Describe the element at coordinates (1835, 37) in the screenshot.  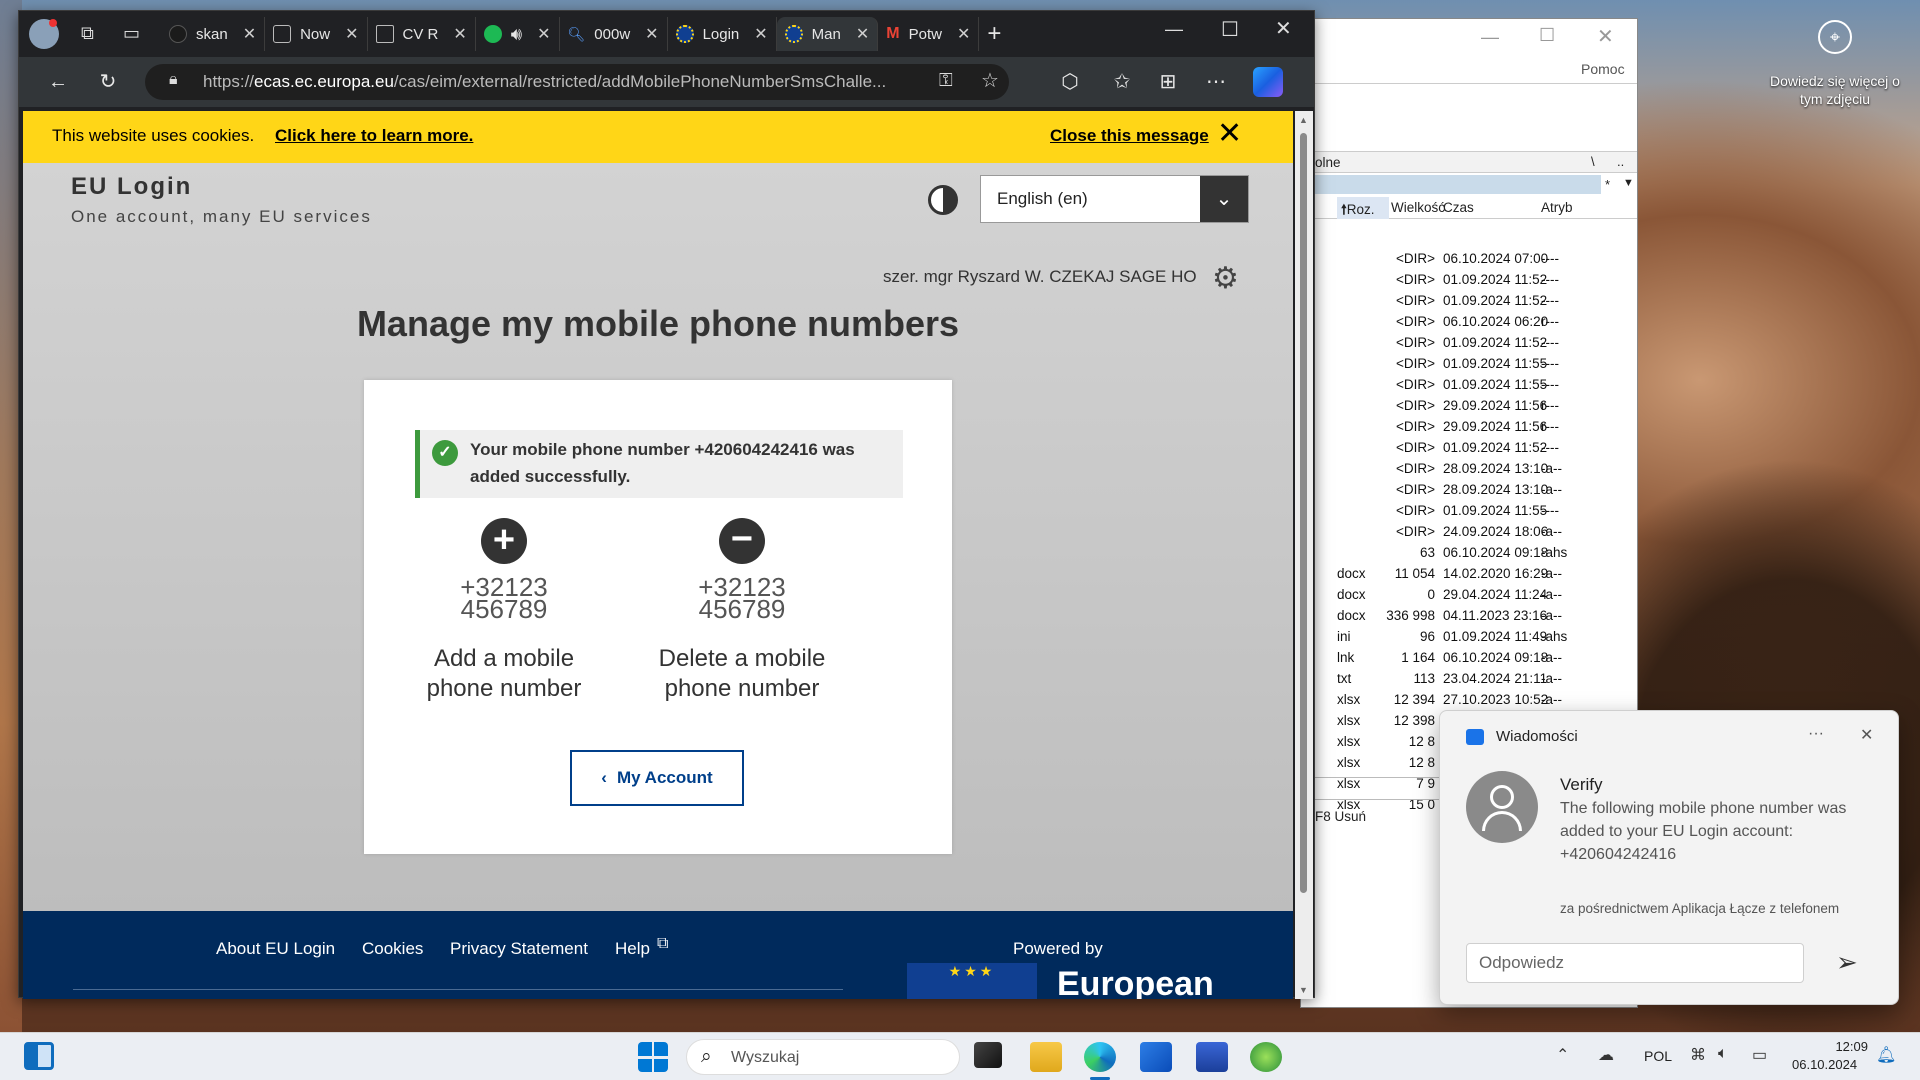
I see `camera-info-icon: ⌖` at that location.